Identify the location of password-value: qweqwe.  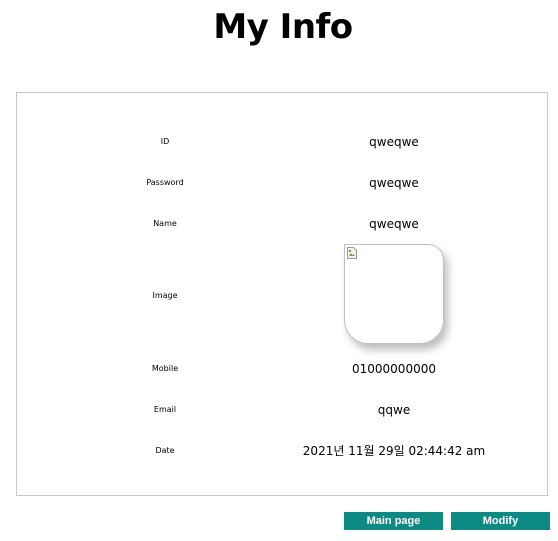
(394, 183).